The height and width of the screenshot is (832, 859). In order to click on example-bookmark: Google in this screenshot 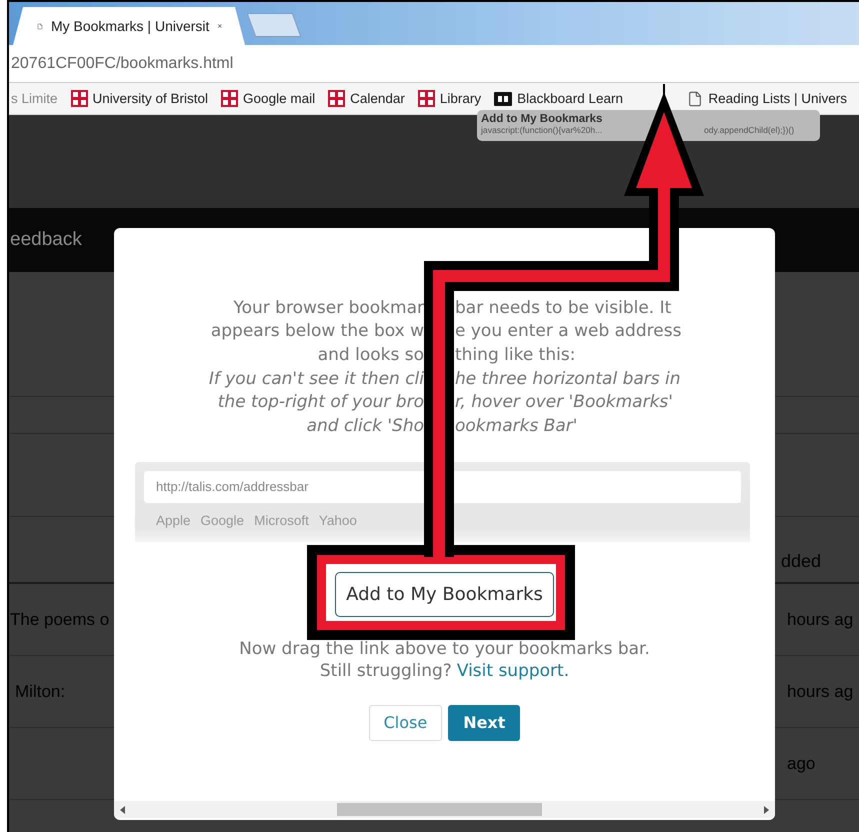, I will do `click(222, 520)`.